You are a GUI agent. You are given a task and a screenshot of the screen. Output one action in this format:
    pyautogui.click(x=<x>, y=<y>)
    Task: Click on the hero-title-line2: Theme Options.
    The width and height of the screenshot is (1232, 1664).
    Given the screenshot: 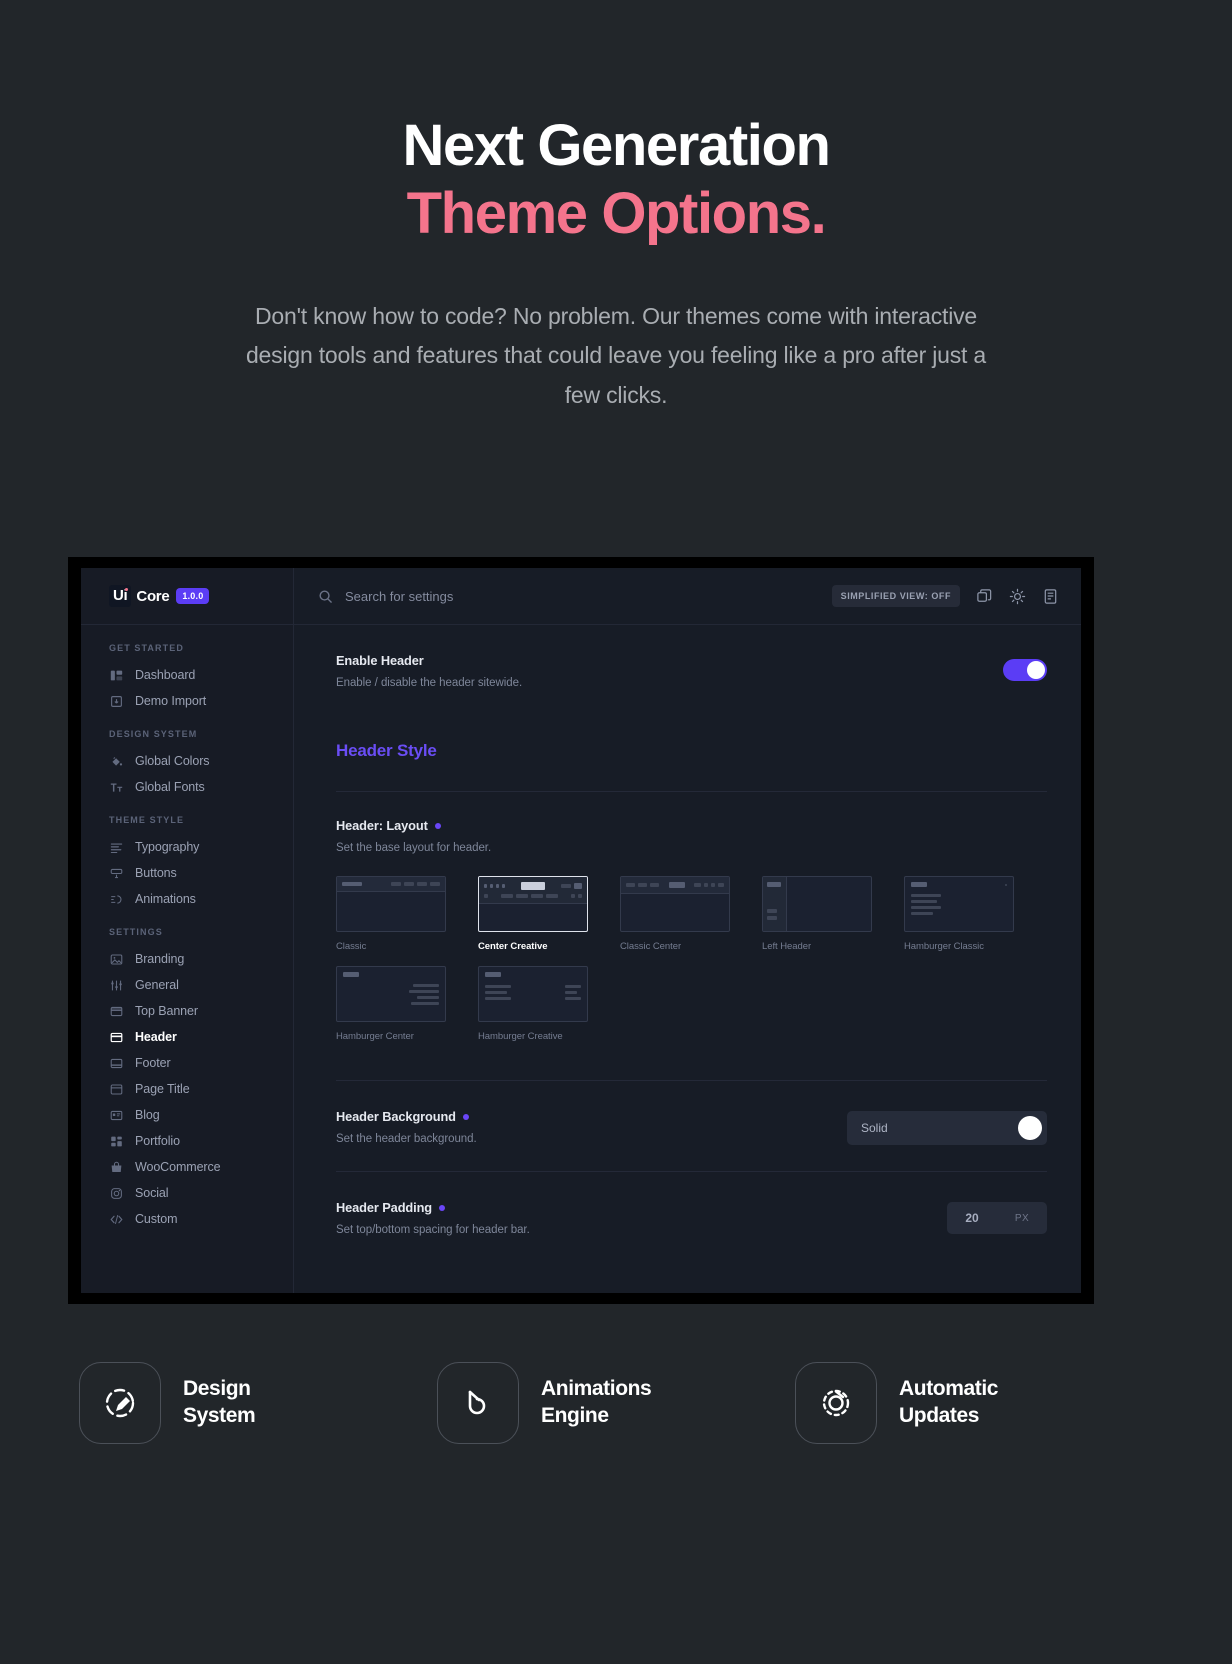 What is the action you would take?
    pyautogui.click(x=616, y=214)
    